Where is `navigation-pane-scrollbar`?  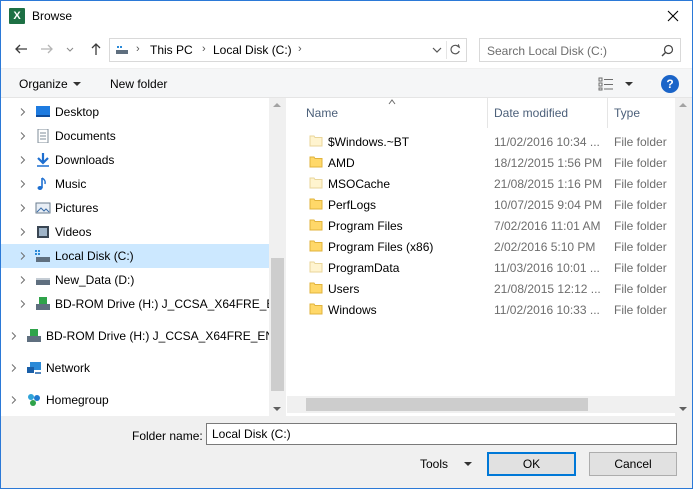
navigation-pane-scrollbar is located at coordinates (277, 257).